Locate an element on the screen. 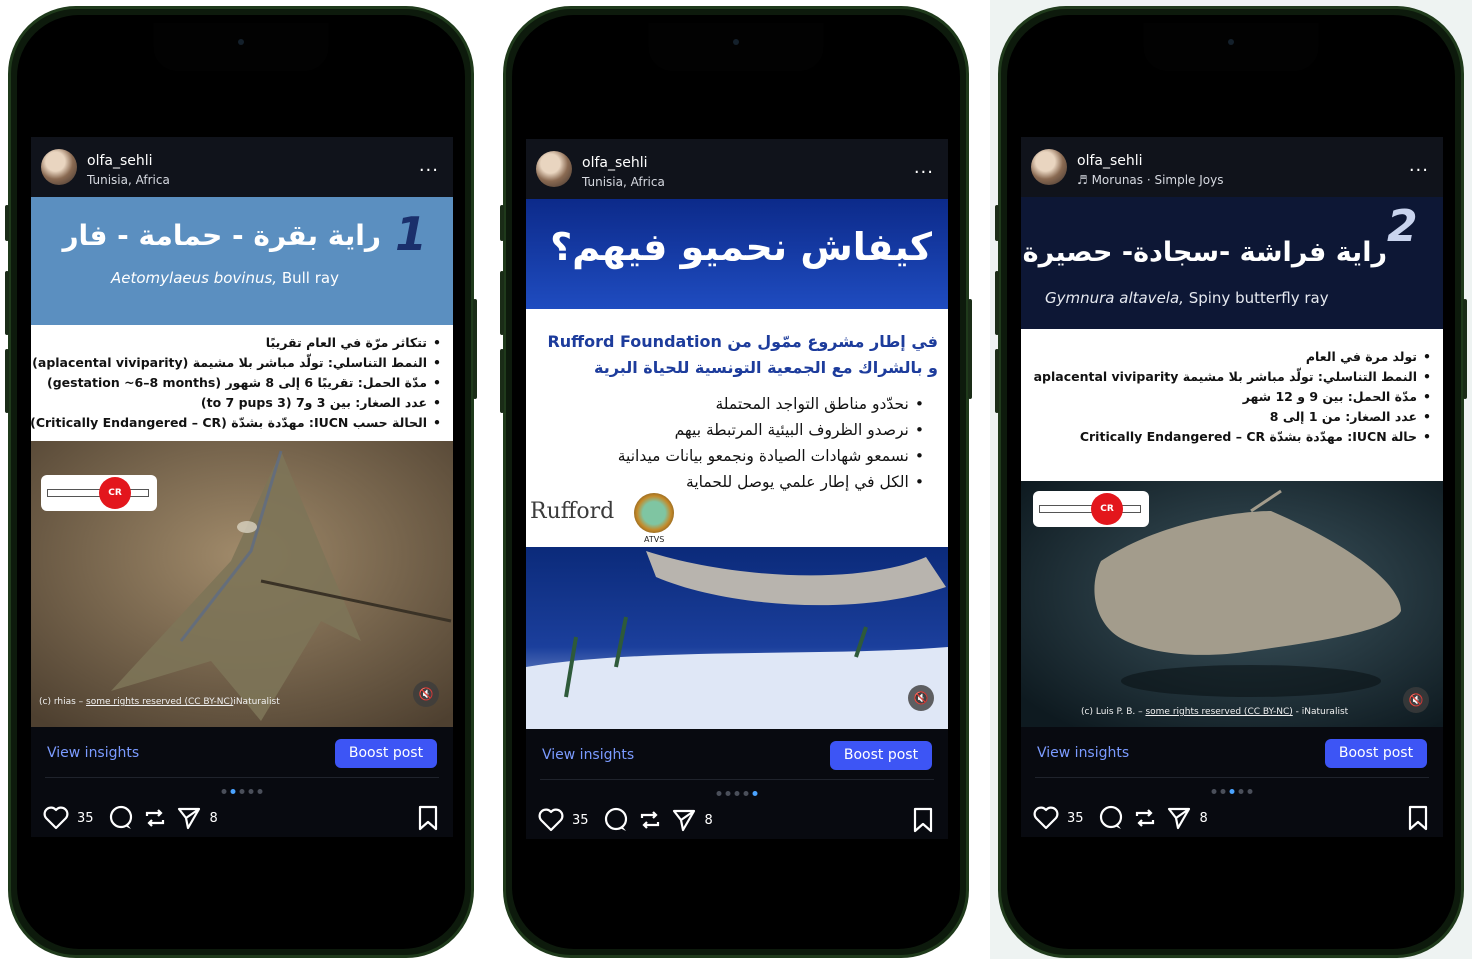 This screenshot has height=959, width=1472. iucn-status-scale: CR is located at coordinates (1091, 509).